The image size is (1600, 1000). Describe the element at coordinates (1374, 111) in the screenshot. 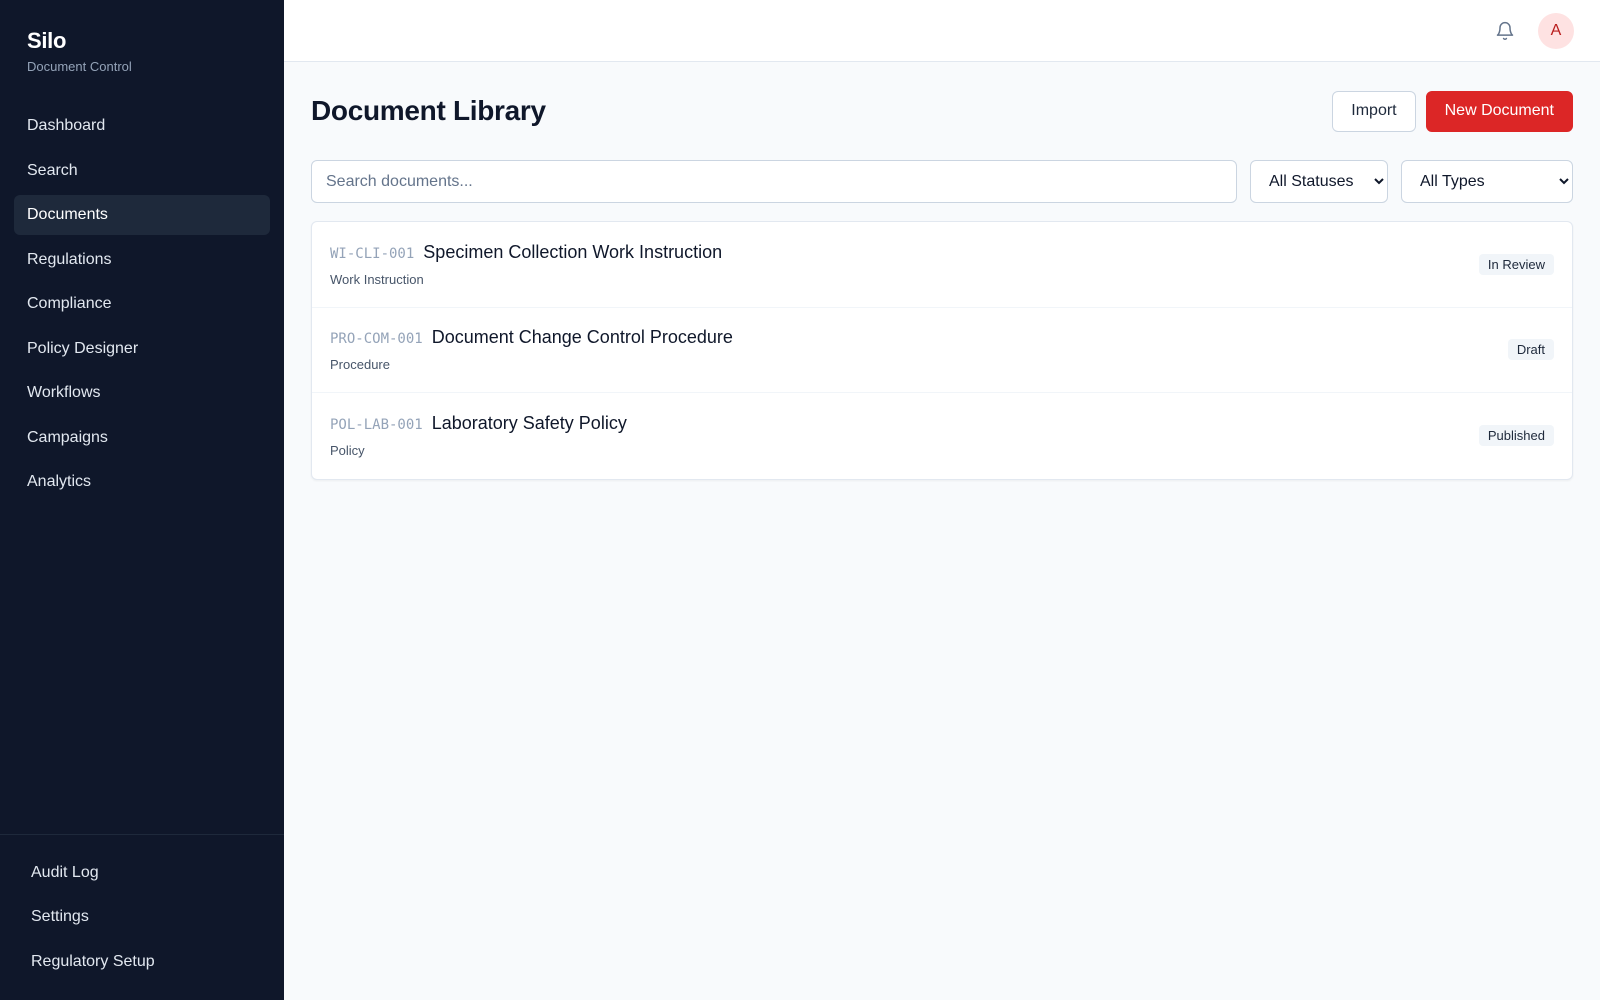

I see `import-button: Import` at that location.